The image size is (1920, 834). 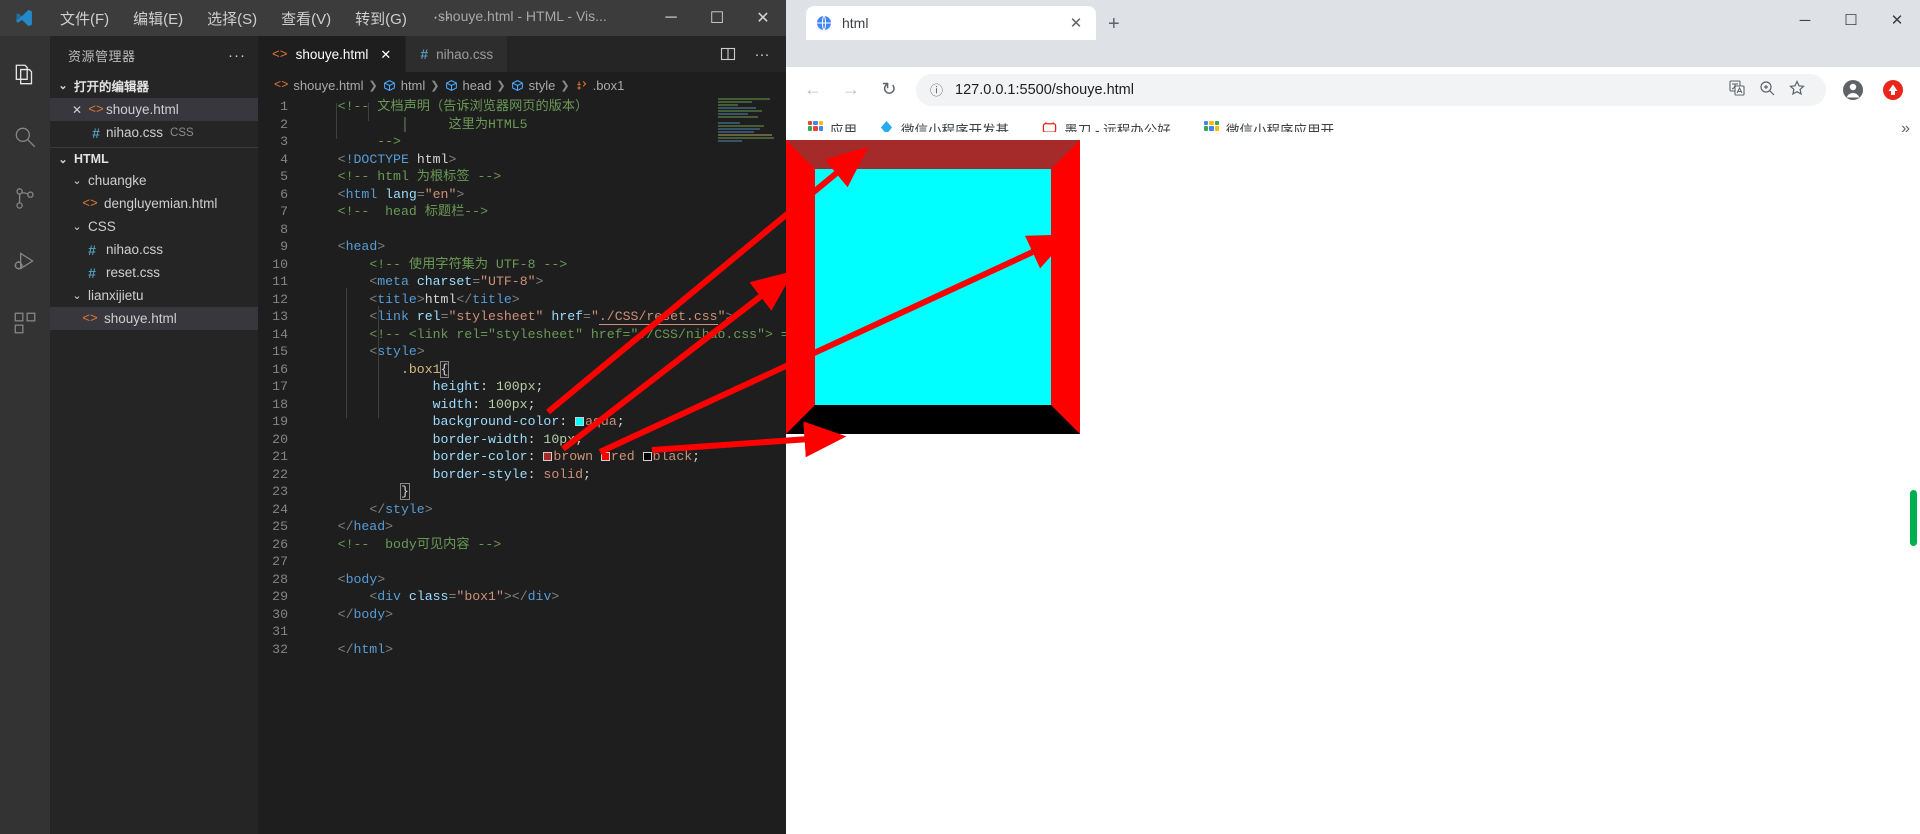 What do you see at coordinates (154, 85) in the screenshot?
I see `open-editors-section: ⌄ 打开的编辑器` at bounding box center [154, 85].